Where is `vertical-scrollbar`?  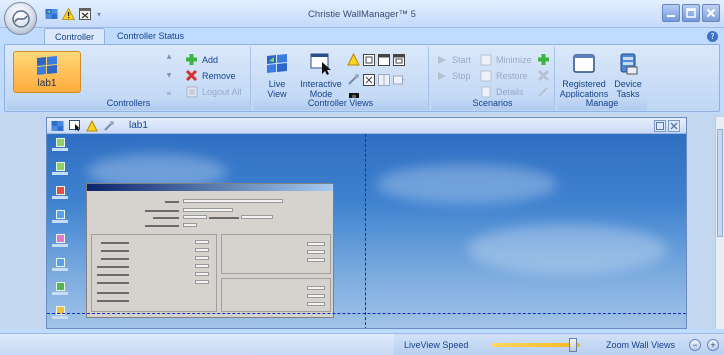 vertical-scrollbar is located at coordinates (719, 223).